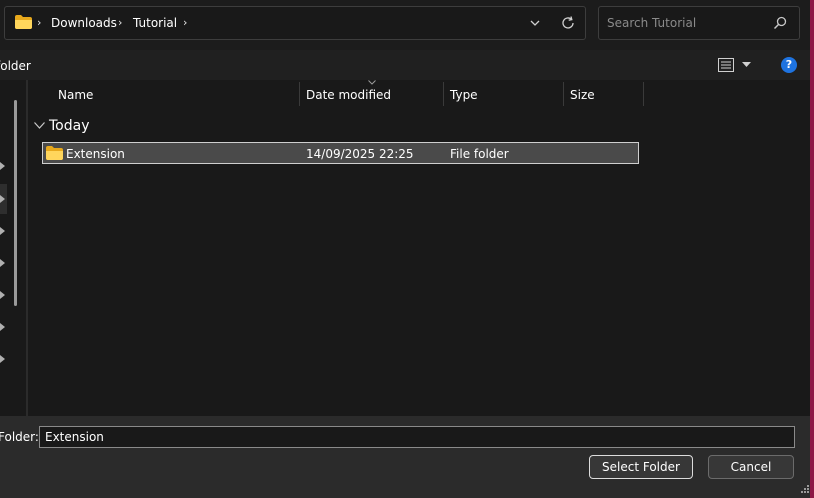 The image size is (814, 498). Describe the element at coordinates (479, 154) in the screenshot. I see `file-type: File folder` at that location.